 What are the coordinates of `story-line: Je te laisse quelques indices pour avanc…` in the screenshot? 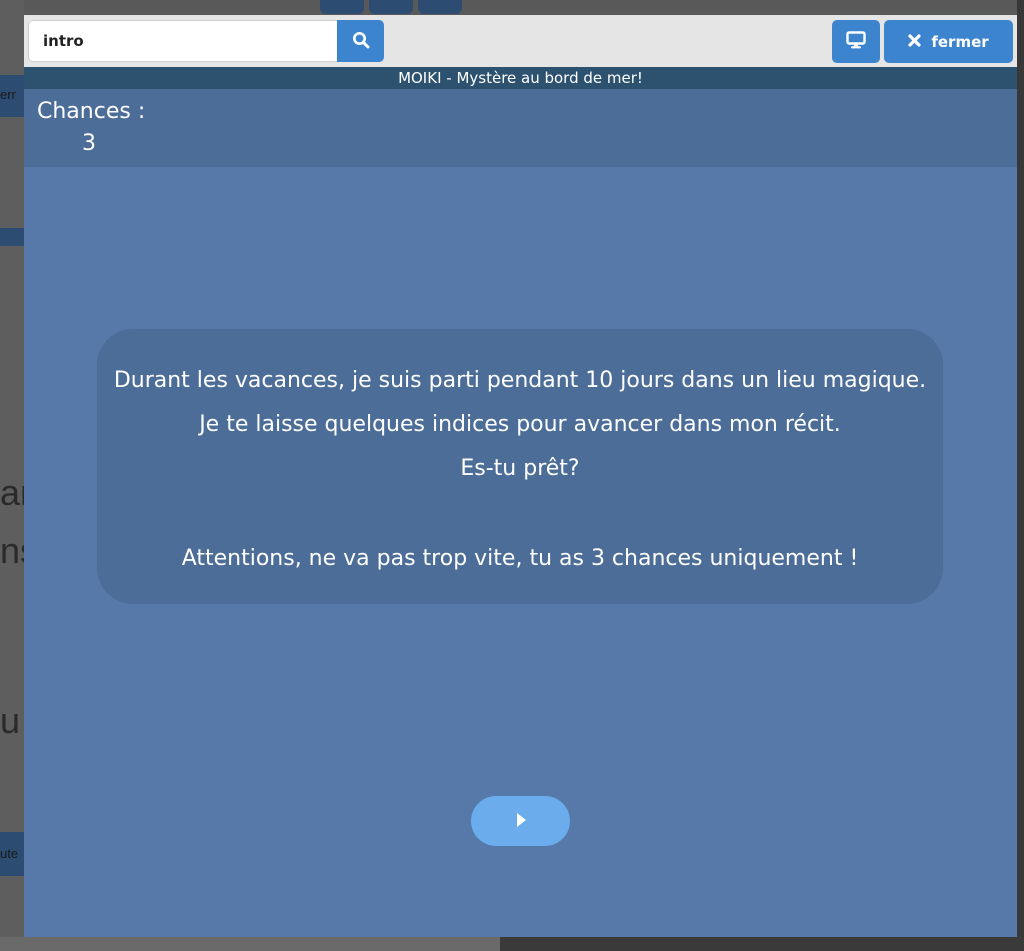 It's located at (520, 424).